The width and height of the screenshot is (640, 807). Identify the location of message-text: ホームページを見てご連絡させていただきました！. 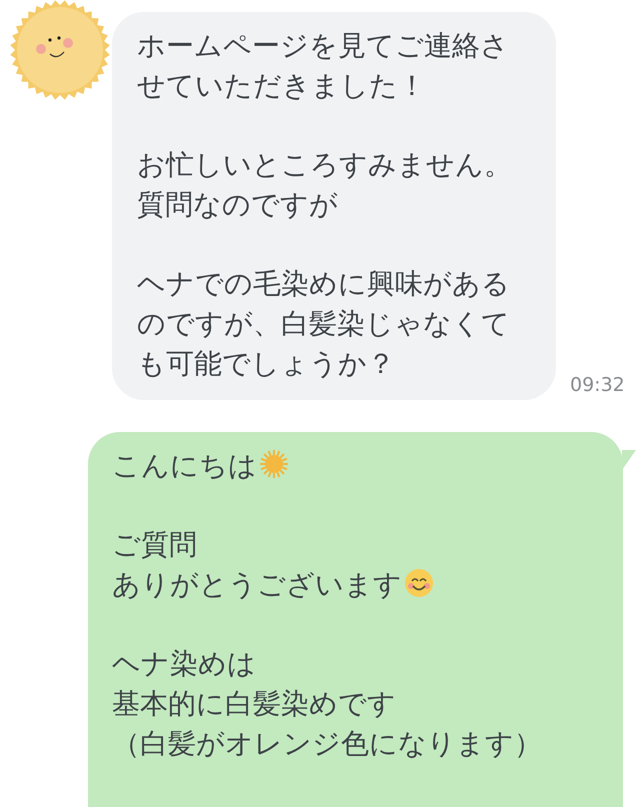
(323, 66).